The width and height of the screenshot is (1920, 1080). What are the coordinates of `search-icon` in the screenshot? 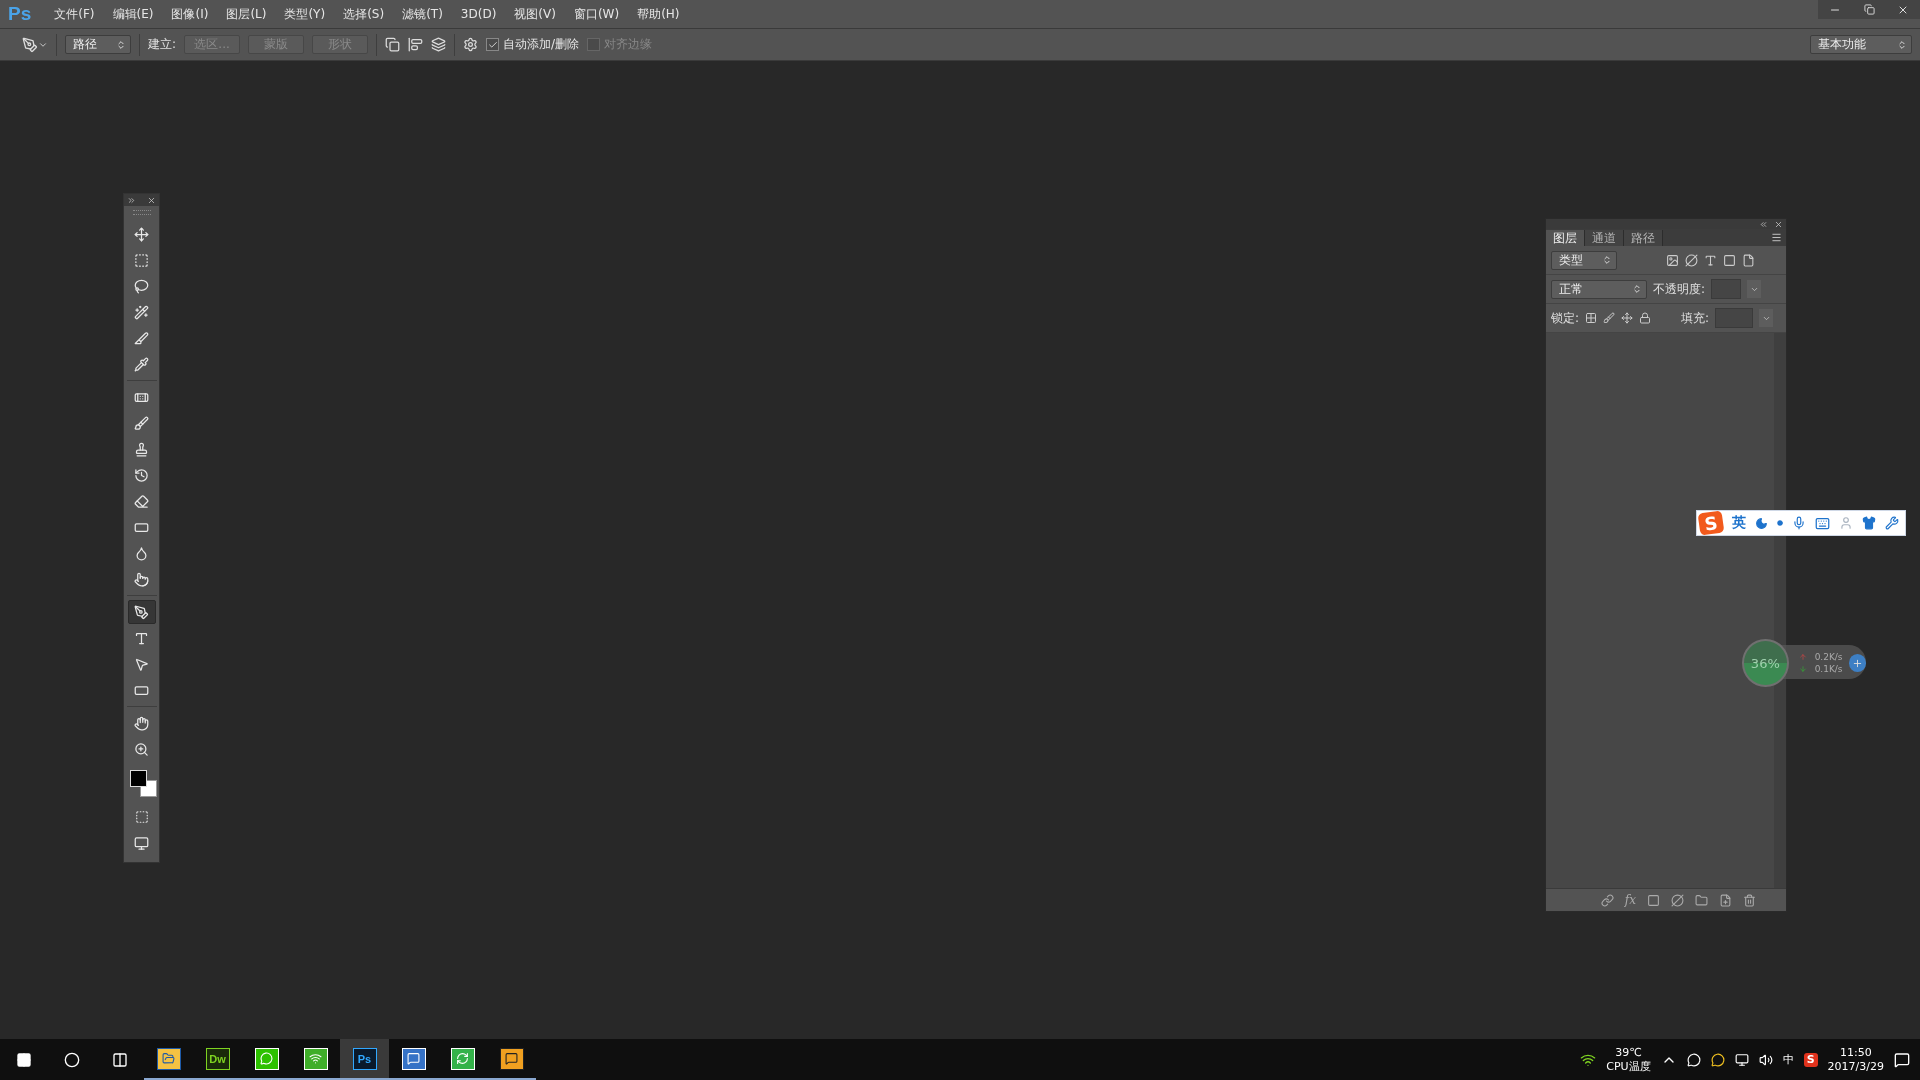 It's located at (72, 1059).